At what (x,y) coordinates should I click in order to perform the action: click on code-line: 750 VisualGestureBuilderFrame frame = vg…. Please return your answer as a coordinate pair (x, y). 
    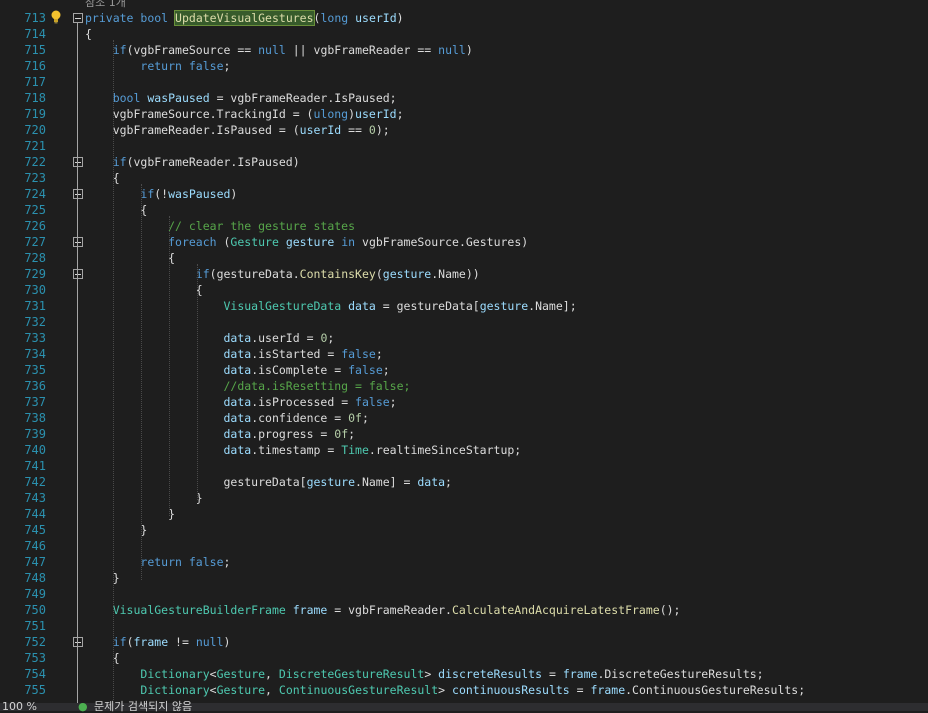
    Looking at the image, I should click on (464, 610).